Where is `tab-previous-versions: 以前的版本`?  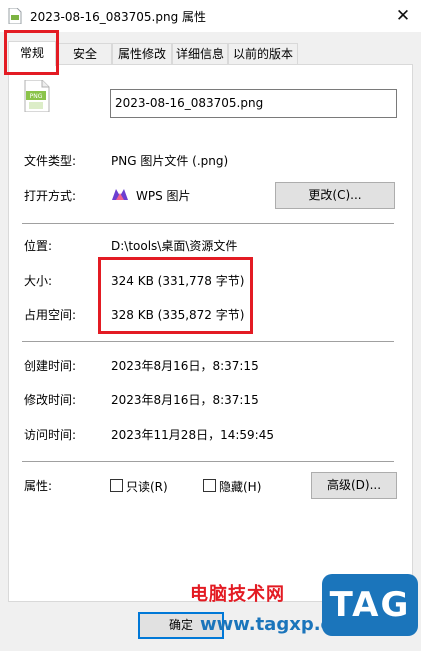
tab-previous-versions: 以前的版本 is located at coordinates (263, 54).